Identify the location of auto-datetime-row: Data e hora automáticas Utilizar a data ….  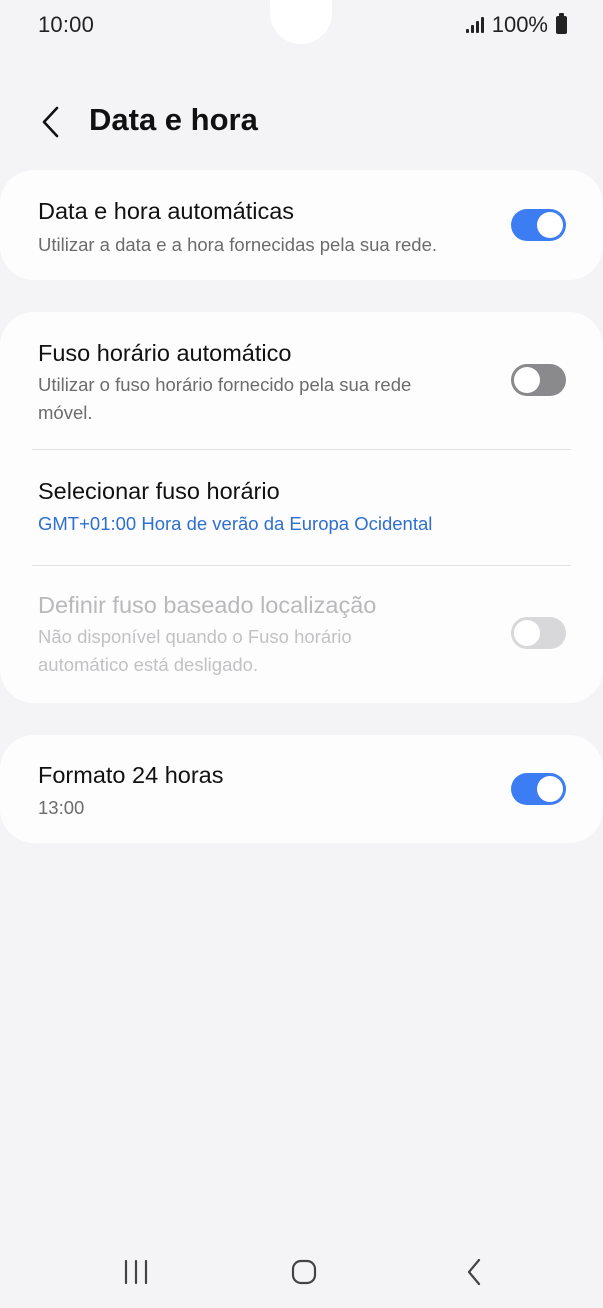
(301, 225).